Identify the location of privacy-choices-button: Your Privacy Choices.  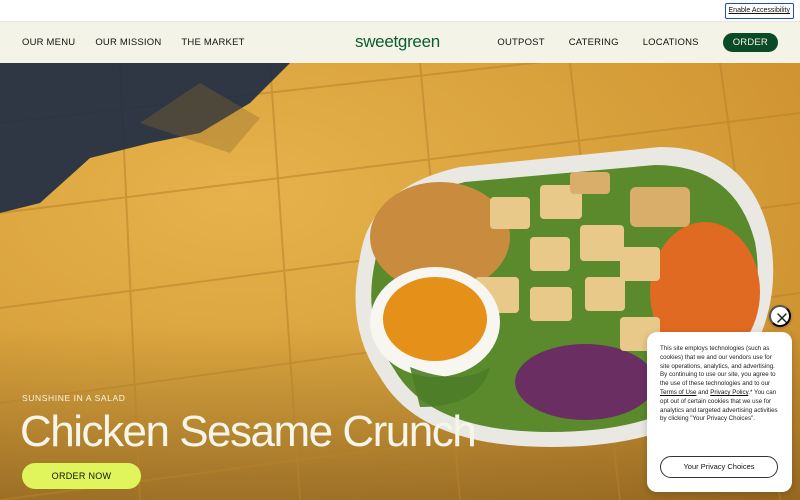
(719, 467).